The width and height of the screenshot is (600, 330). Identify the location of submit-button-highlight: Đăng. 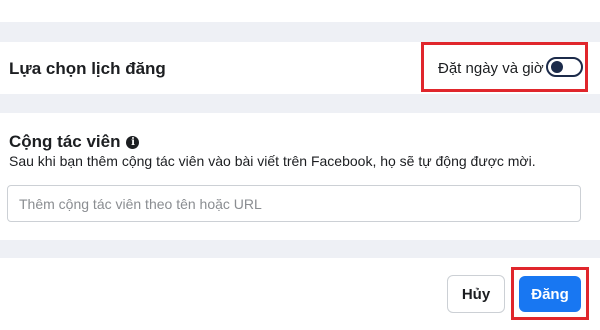
(550, 293).